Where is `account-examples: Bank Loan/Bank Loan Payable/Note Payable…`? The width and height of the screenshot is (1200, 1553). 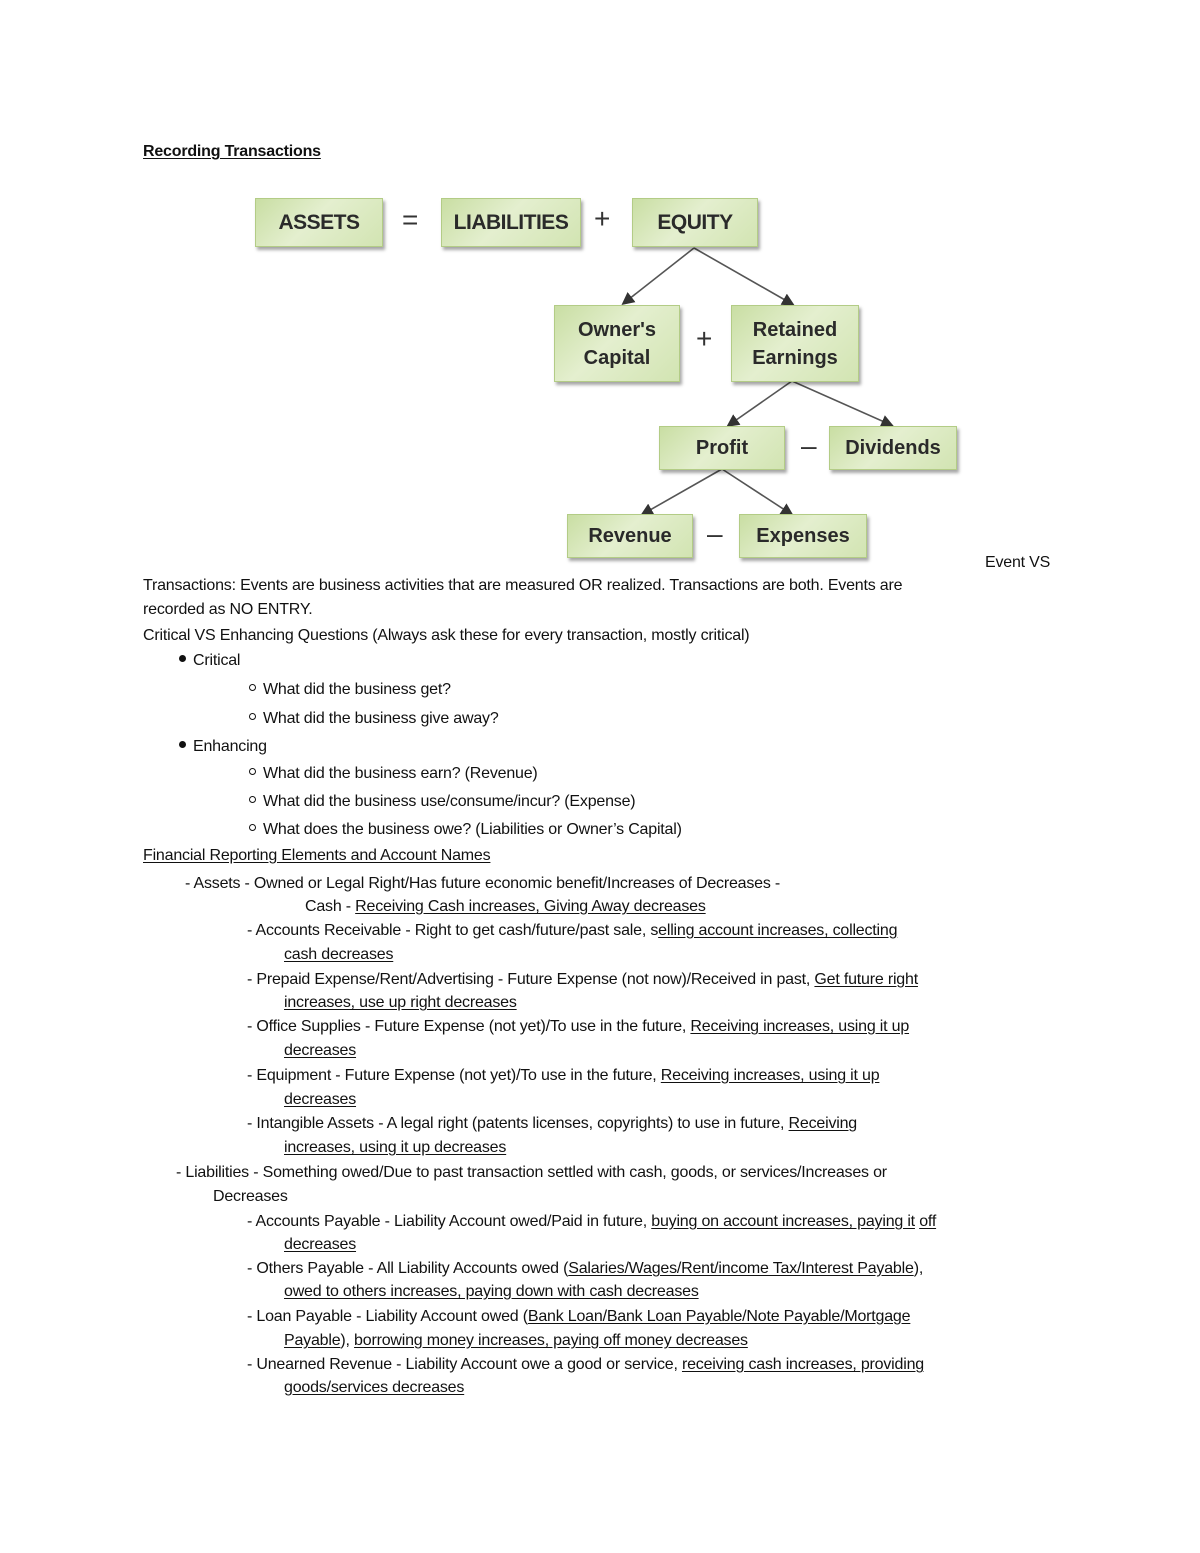 account-examples: Bank Loan/Bank Loan Payable/Note Payable… is located at coordinates (719, 1316).